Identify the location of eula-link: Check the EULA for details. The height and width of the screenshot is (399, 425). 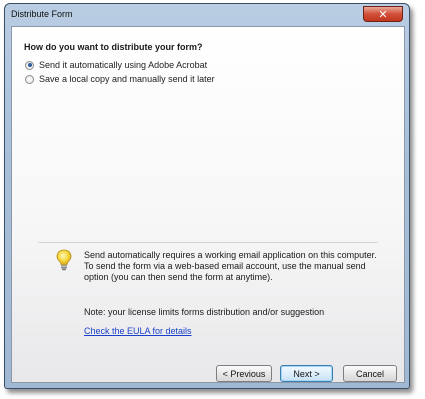
(138, 331).